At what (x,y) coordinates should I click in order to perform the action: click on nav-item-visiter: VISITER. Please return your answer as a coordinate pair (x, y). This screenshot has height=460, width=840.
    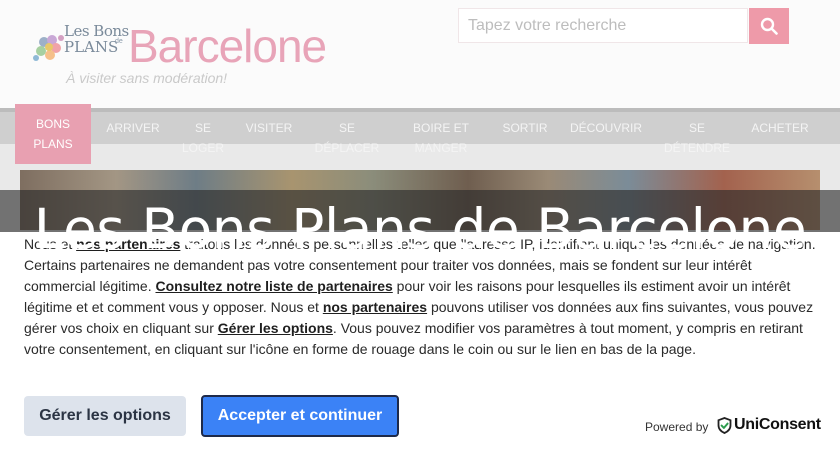
    Looking at the image, I should click on (269, 130).